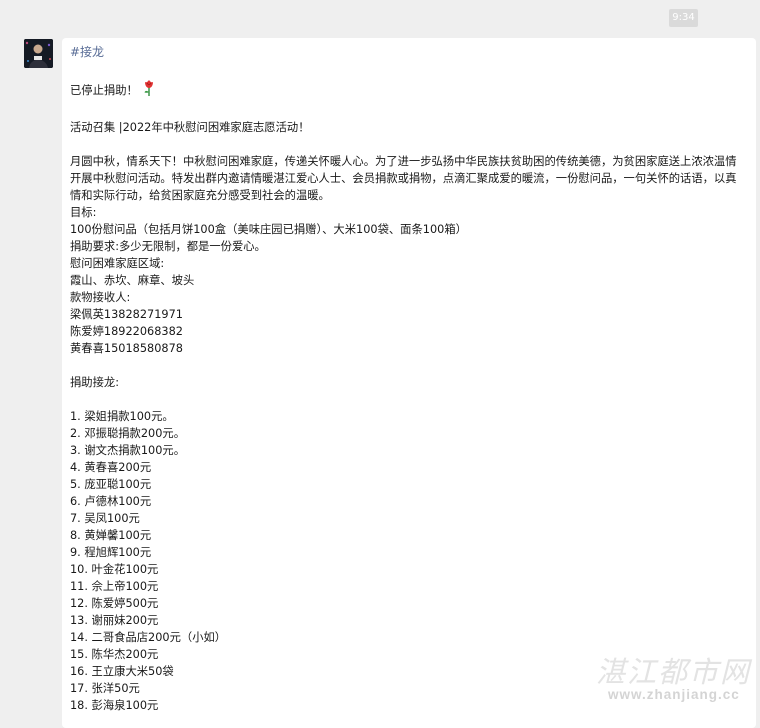  I want to click on donation-item: 10. 叶金花100元, so click(114, 569).